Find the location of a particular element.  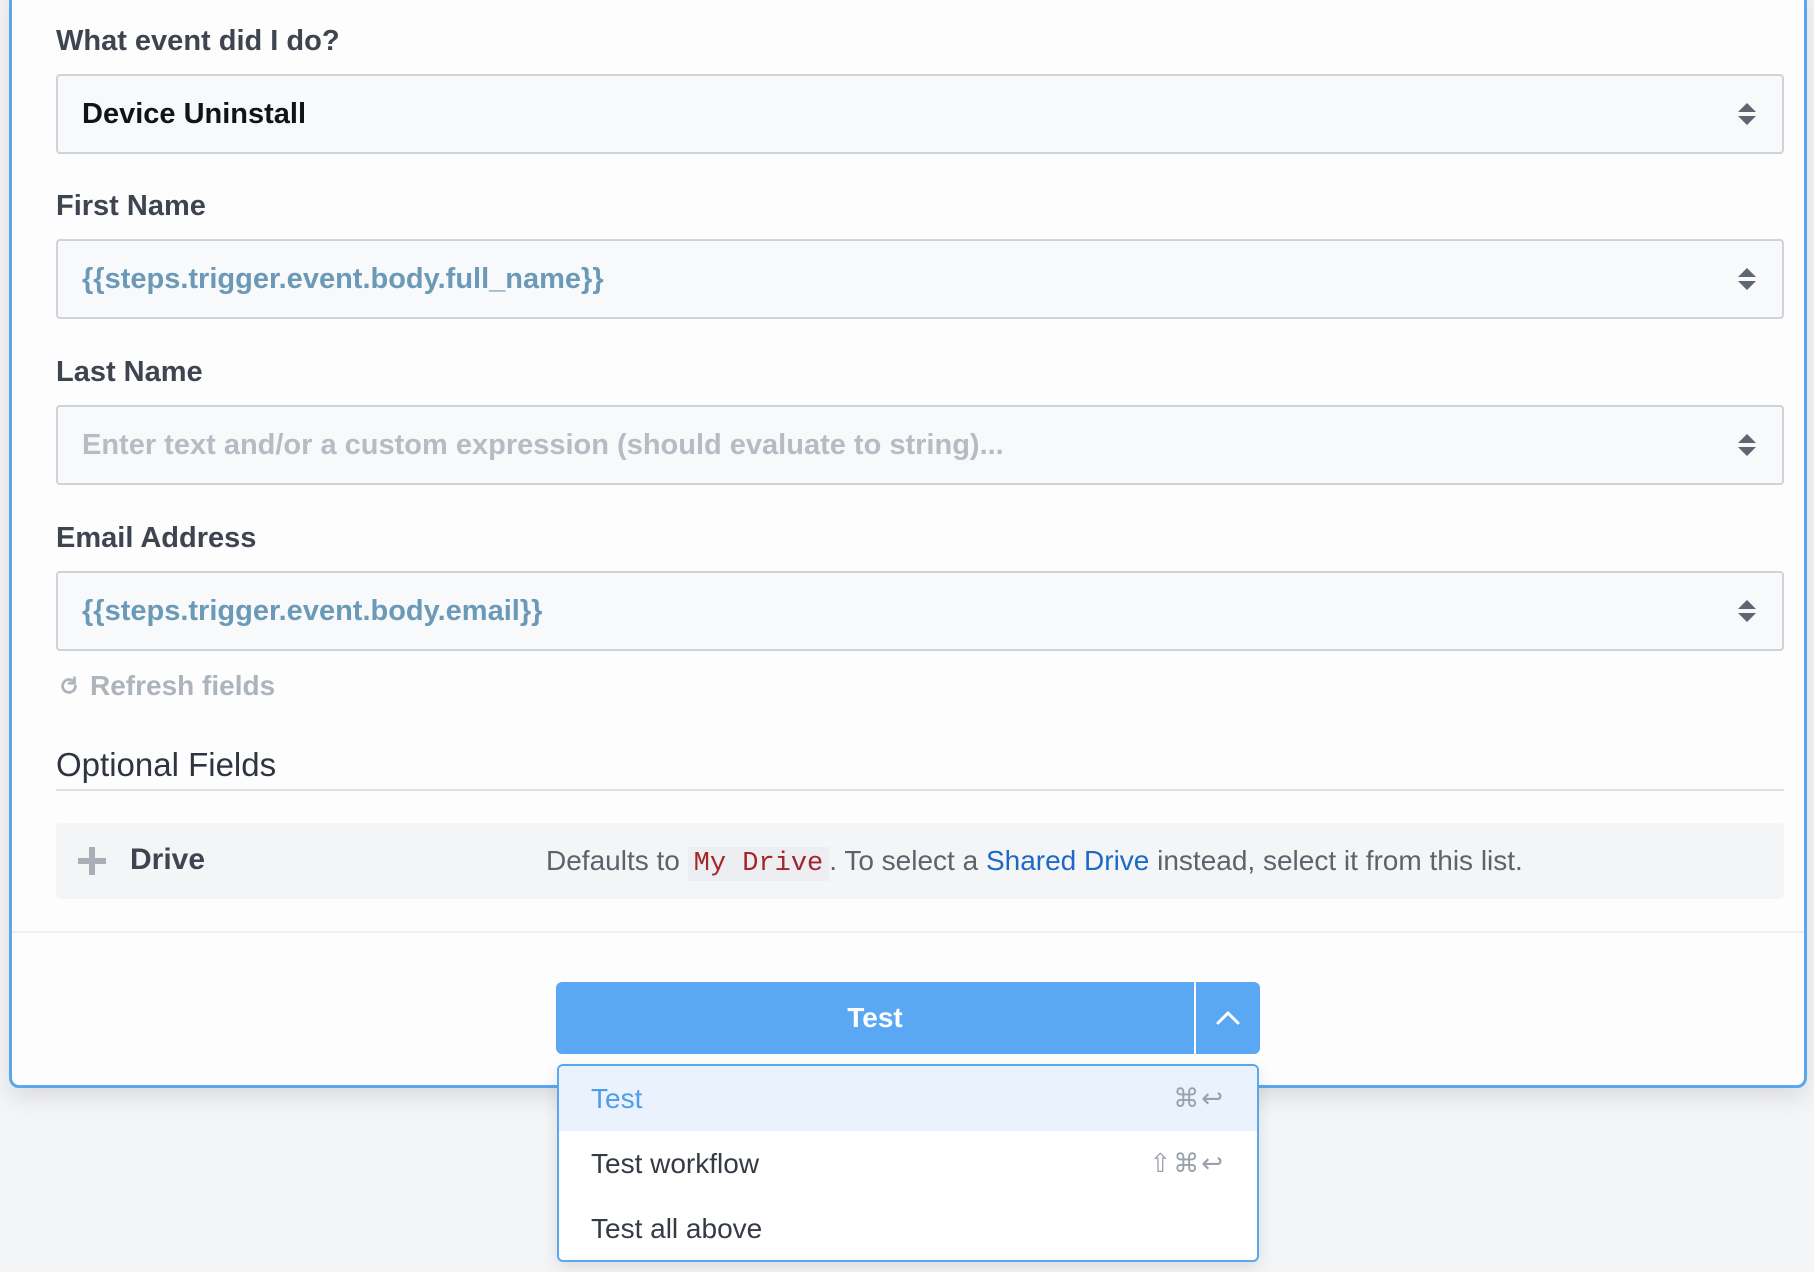

plus-icon is located at coordinates (92, 861).